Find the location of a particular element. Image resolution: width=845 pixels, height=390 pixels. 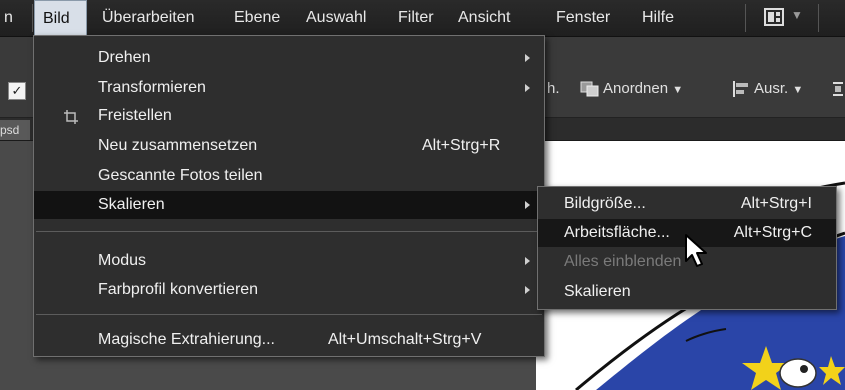

shortcut-label: Alt+Strg+R is located at coordinates (461, 145).